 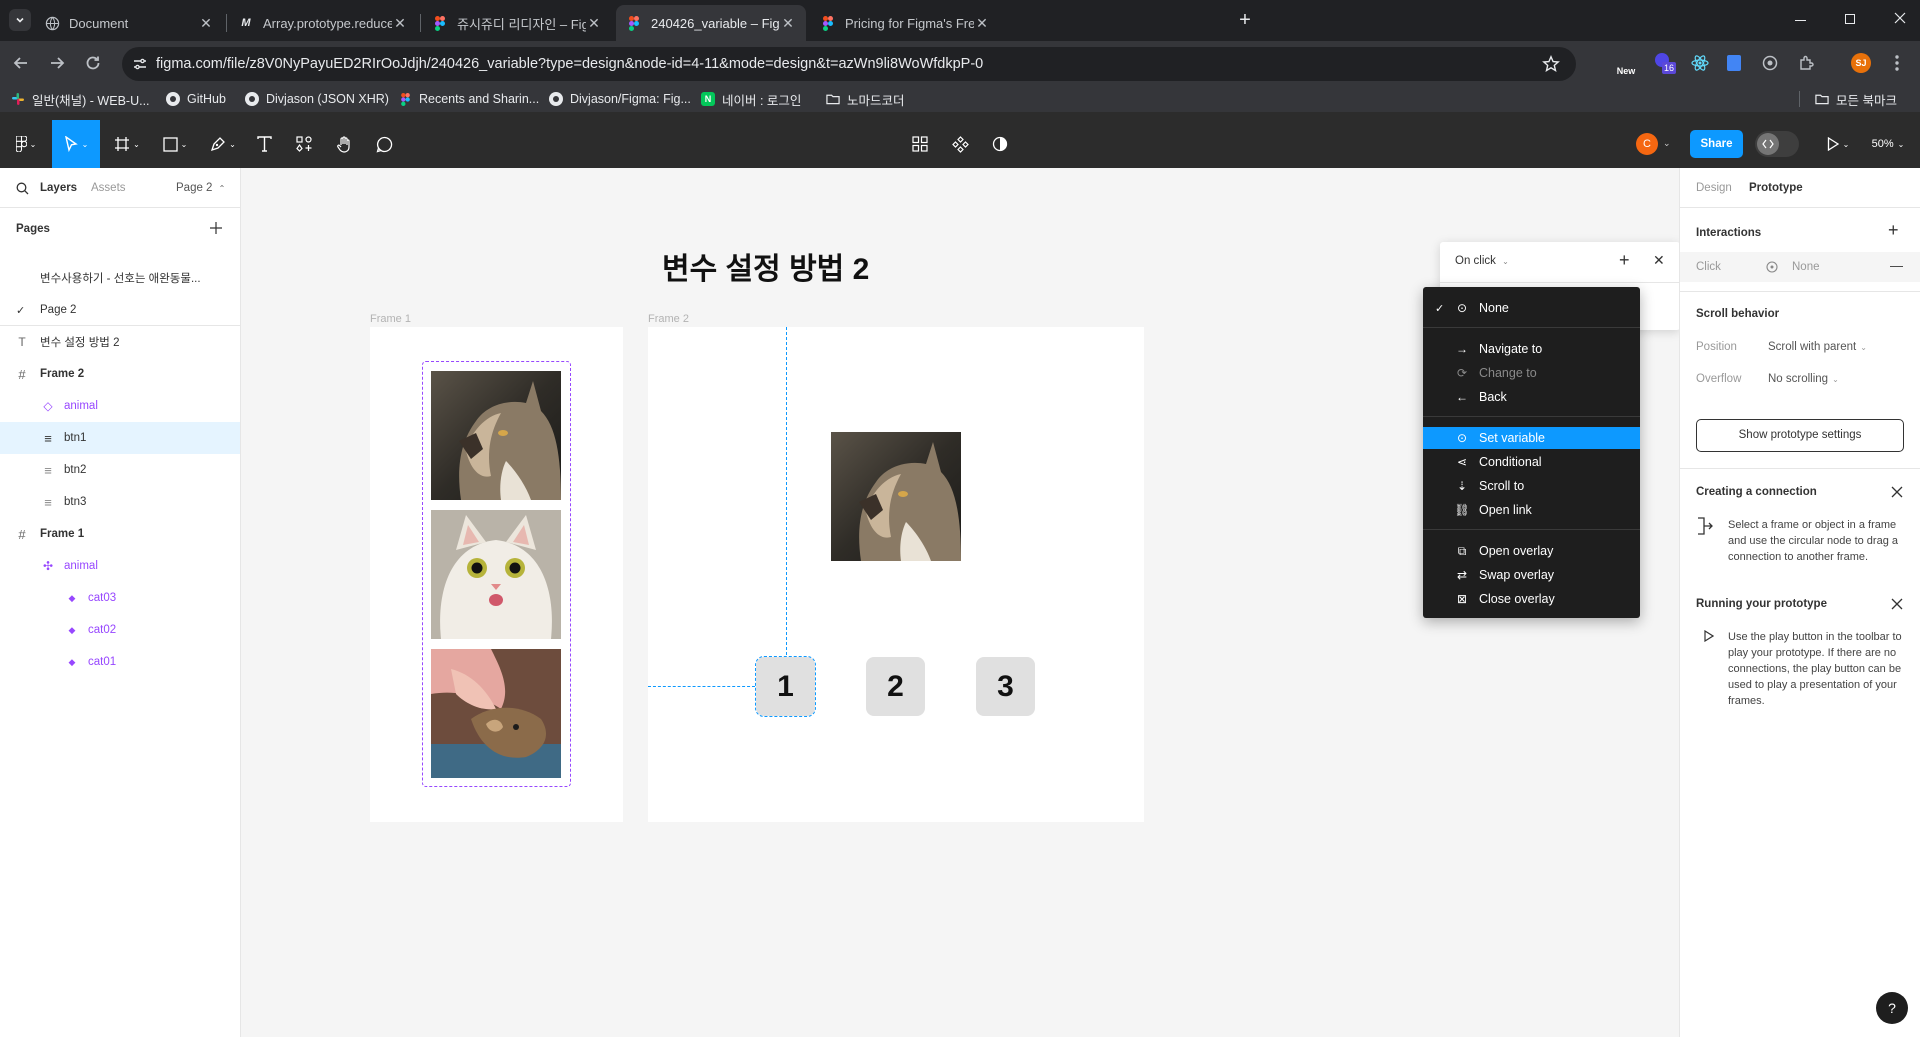 I want to click on close-popup-icon: ✕, so click(x=1659, y=260).